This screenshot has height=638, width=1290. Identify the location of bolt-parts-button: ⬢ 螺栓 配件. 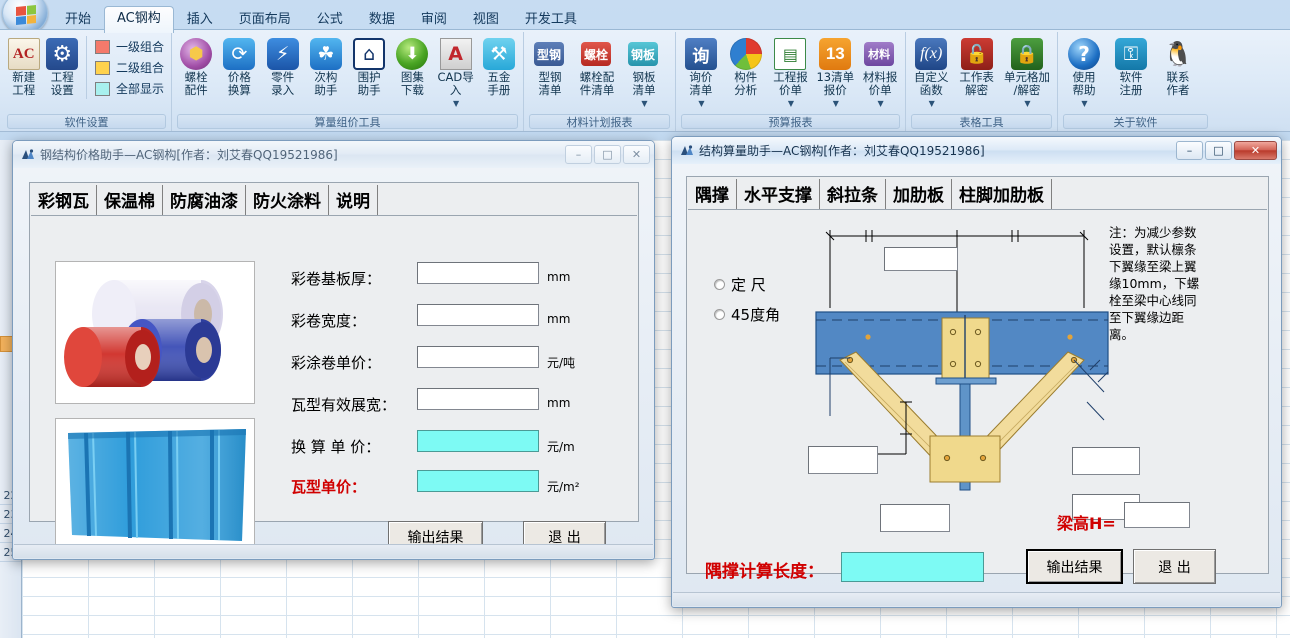
(196, 67).